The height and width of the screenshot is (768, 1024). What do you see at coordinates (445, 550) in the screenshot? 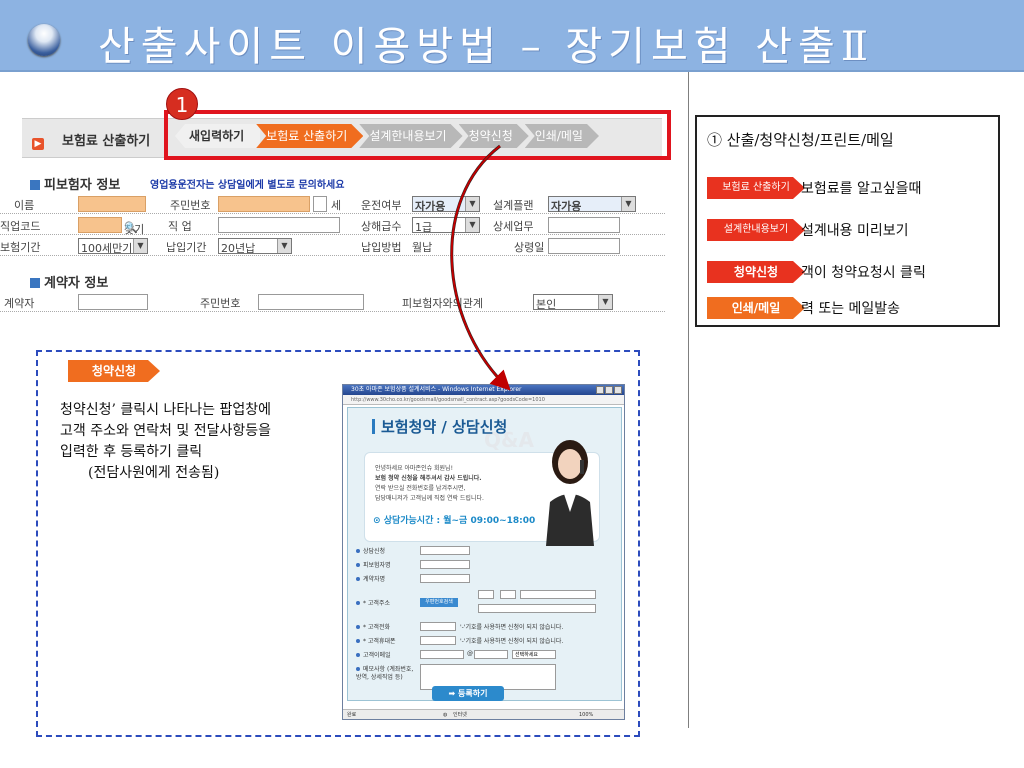
I see `consult-type-input` at bounding box center [445, 550].